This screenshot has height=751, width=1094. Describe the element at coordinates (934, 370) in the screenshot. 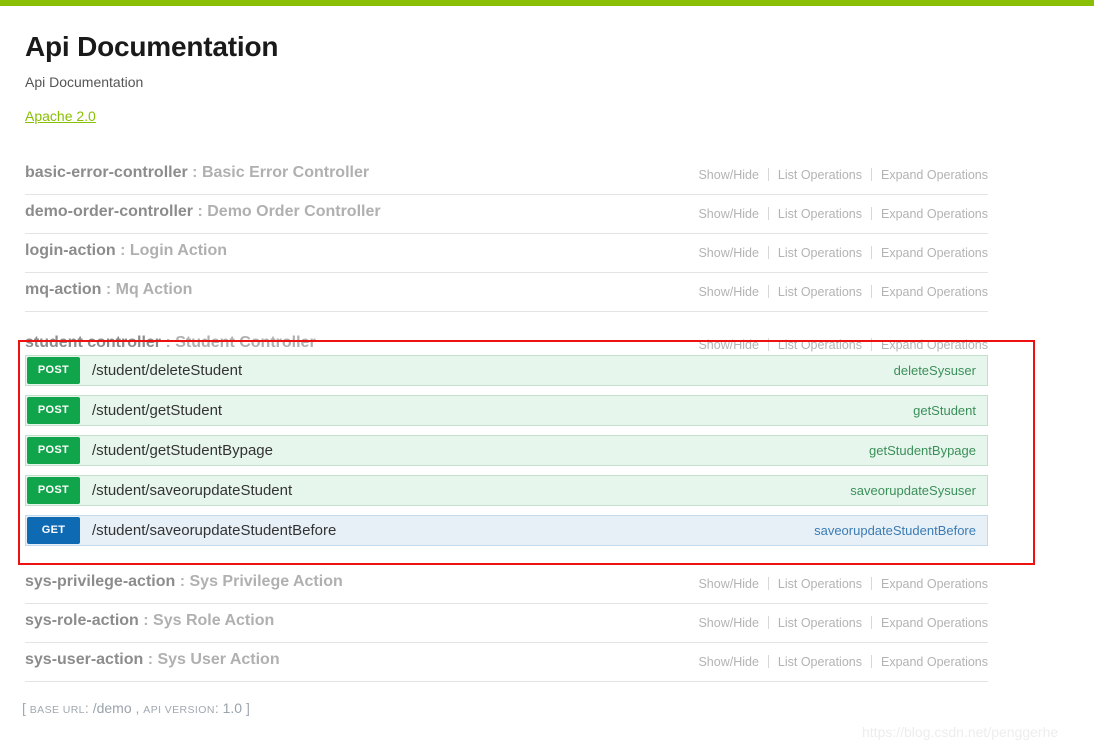

I see `operation-nickname: deleteSysuser` at that location.